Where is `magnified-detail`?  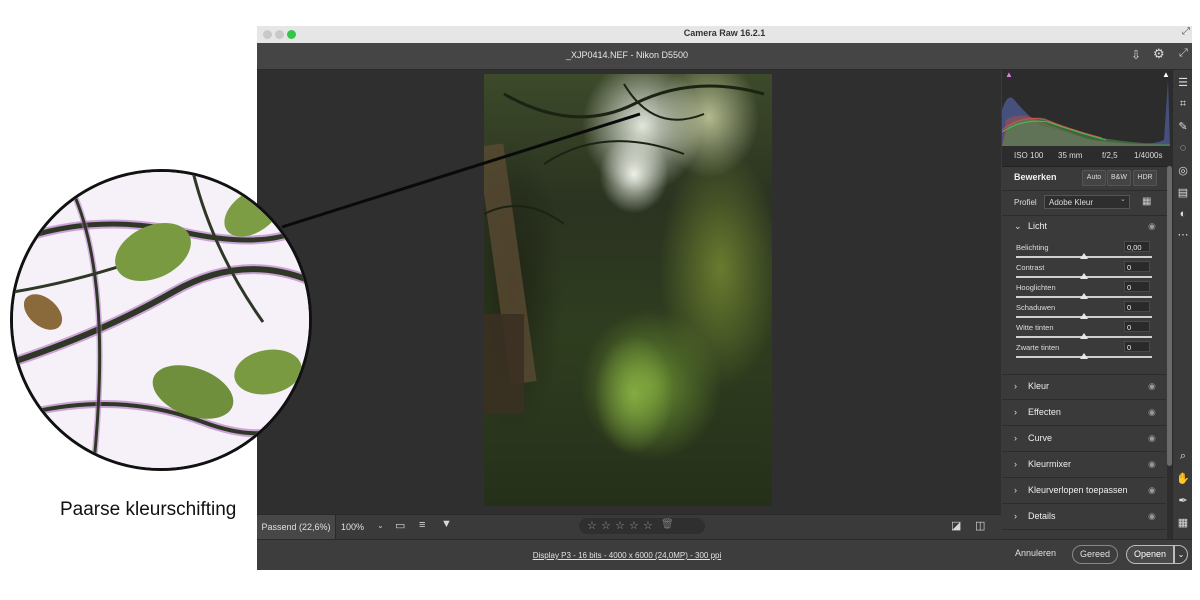
magnified-detail is located at coordinates (161, 320).